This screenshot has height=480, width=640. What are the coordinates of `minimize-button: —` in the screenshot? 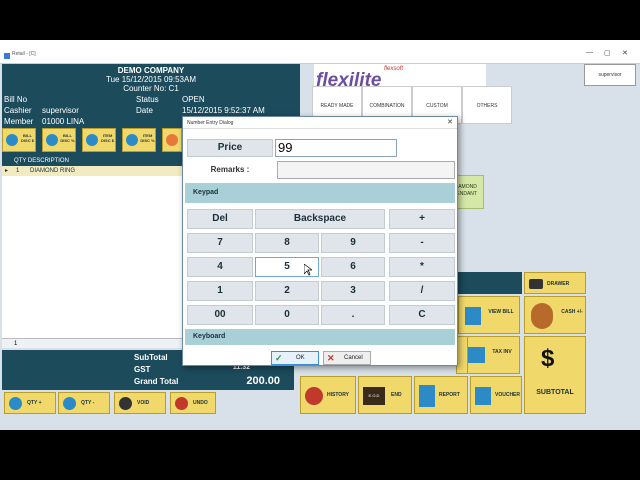 It's located at (589, 52).